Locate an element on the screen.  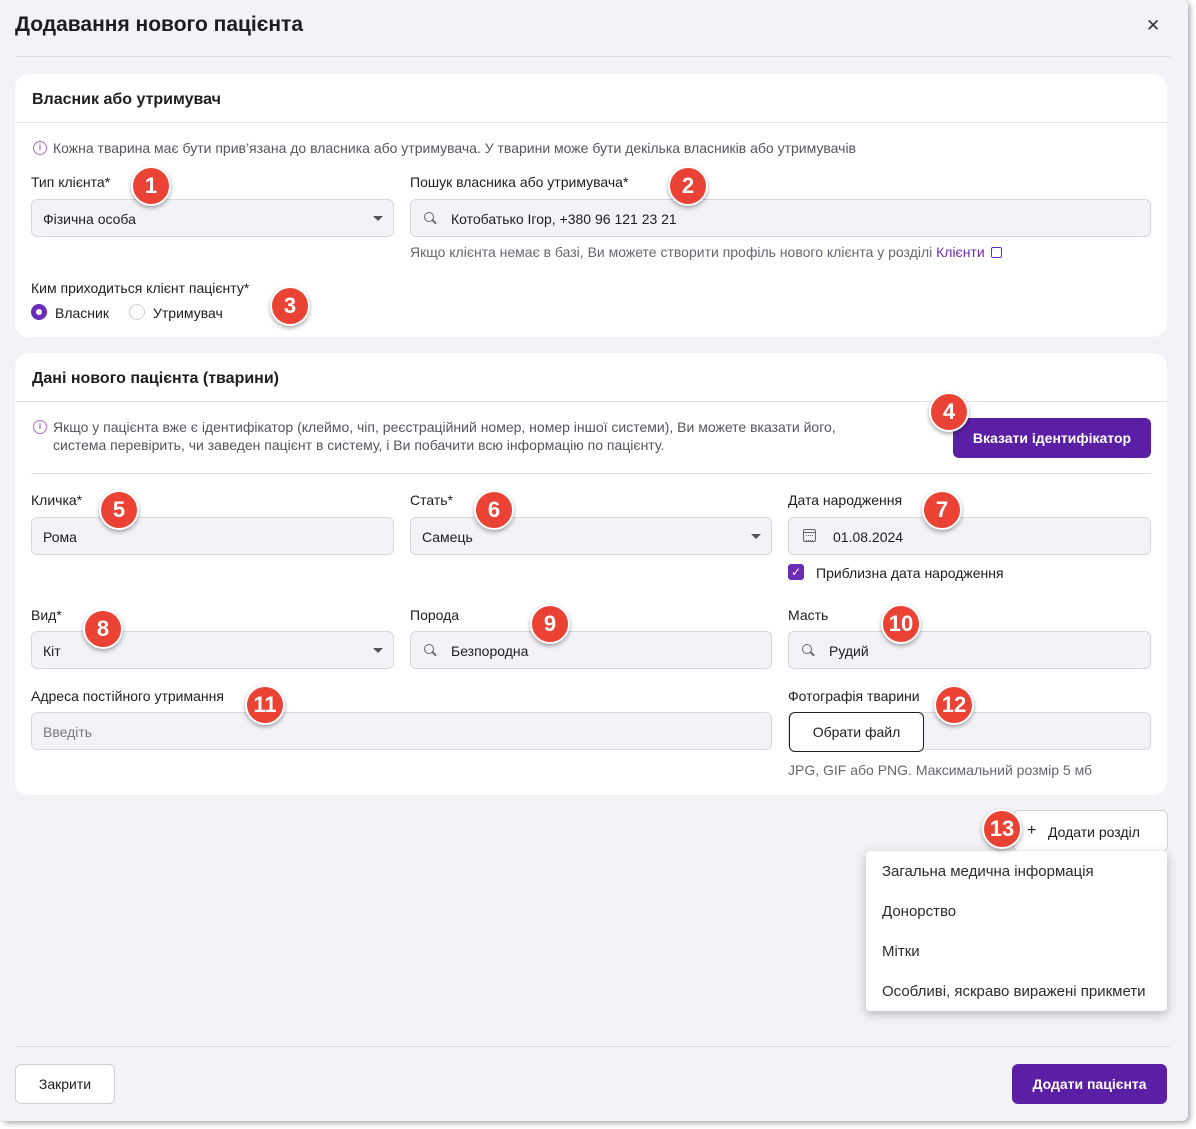
owner-section-title: Власник або утримувач is located at coordinates (126, 99).